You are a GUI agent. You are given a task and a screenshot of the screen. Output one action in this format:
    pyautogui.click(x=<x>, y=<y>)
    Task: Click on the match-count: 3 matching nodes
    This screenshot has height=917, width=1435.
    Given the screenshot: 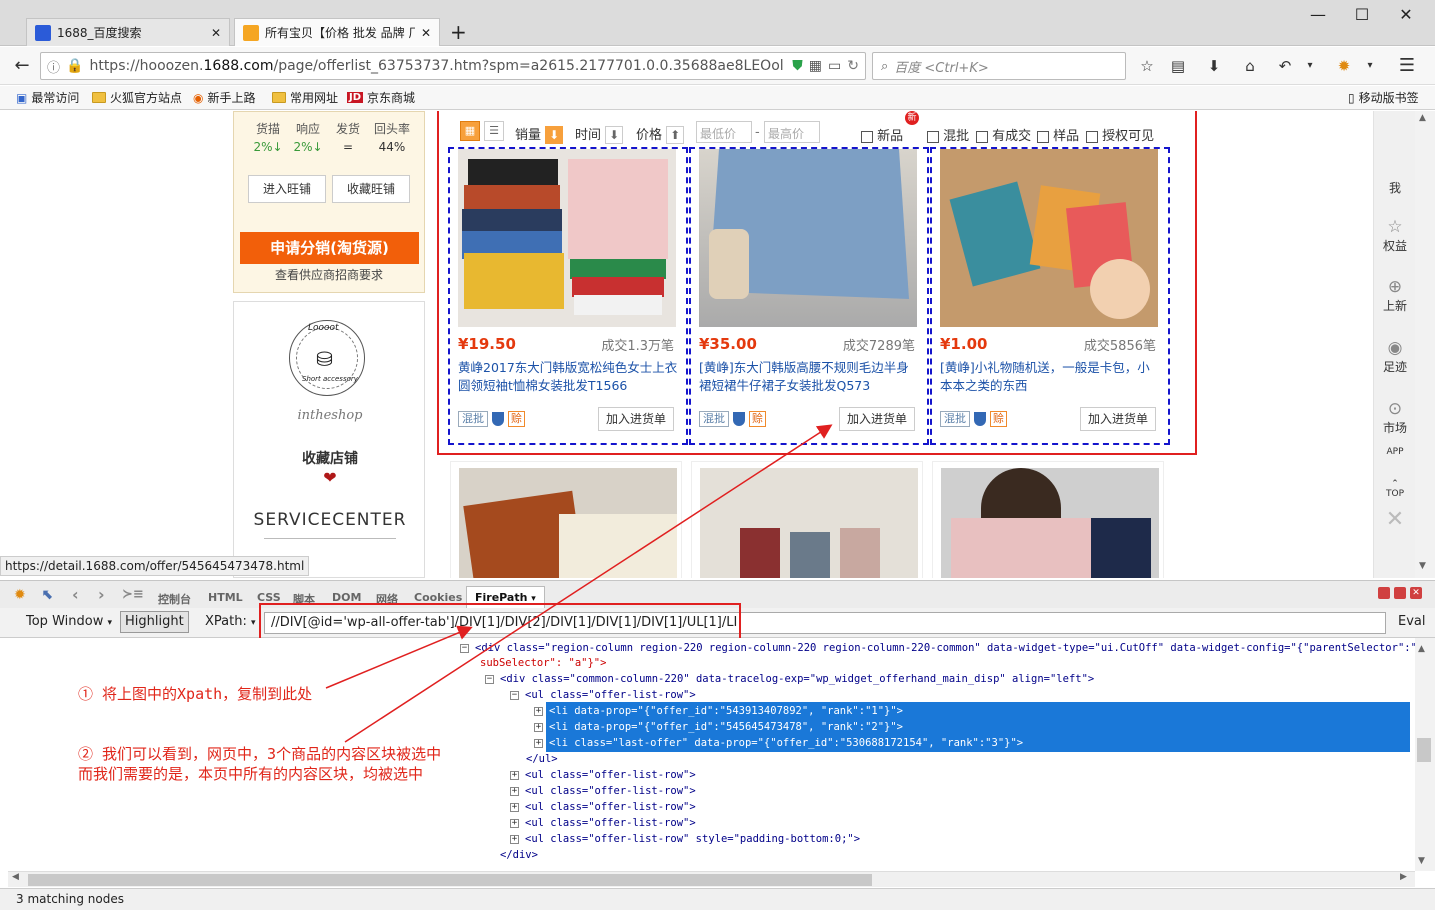 What is the action you would take?
    pyautogui.click(x=70, y=899)
    